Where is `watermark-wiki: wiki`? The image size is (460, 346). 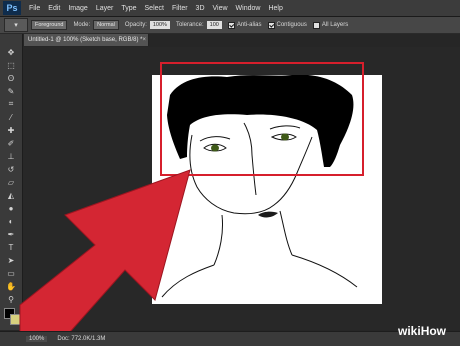 watermark-wiki: wiki is located at coordinates (409, 331).